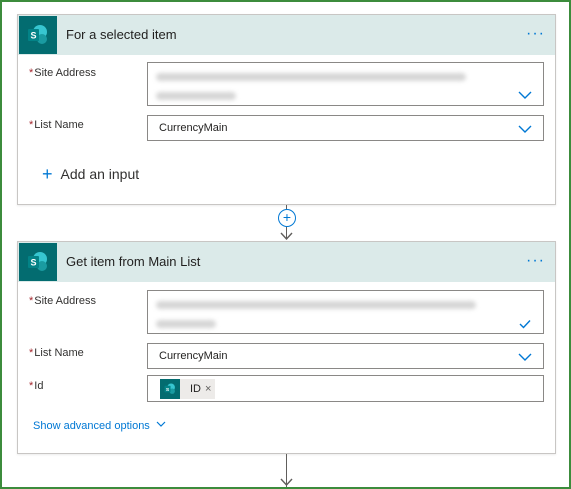  Describe the element at coordinates (525, 324) in the screenshot. I see `checkmark-icon` at that location.